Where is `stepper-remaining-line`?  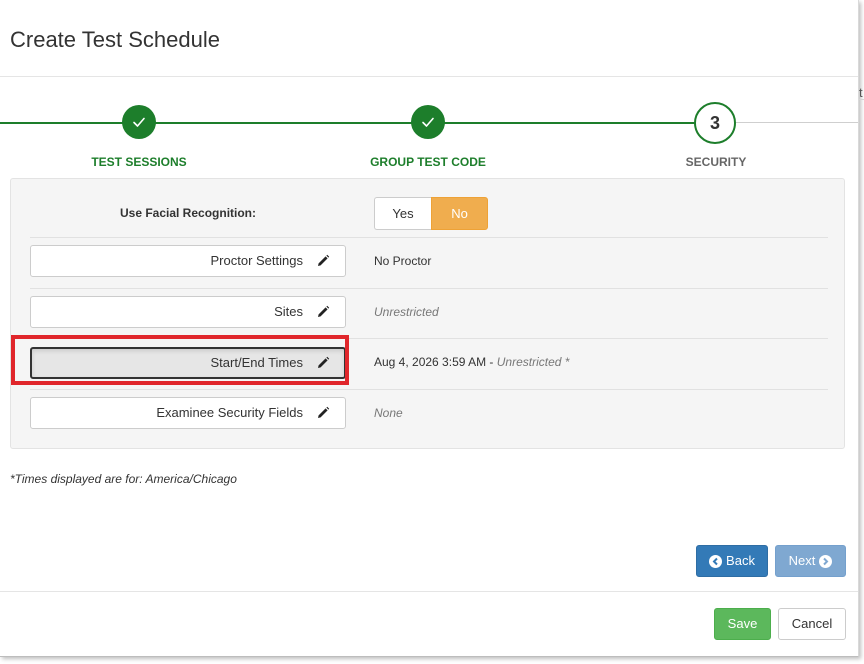 stepper-remaining-line is located at coordinates (797, 122).